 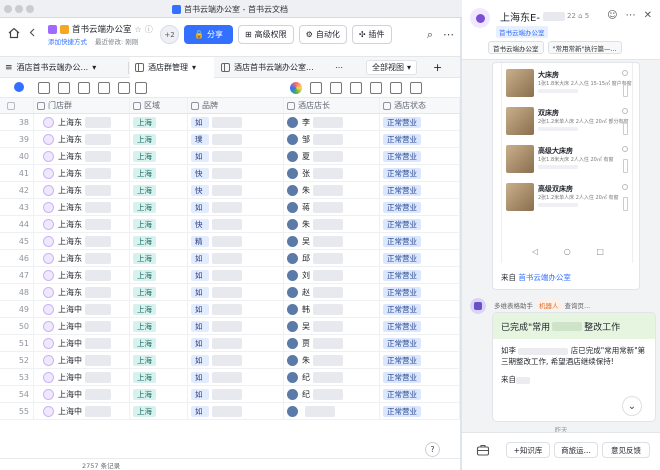 I want to click on table-row: 48 上海东 上海如赵正常营业, so click(x=230, y=292).